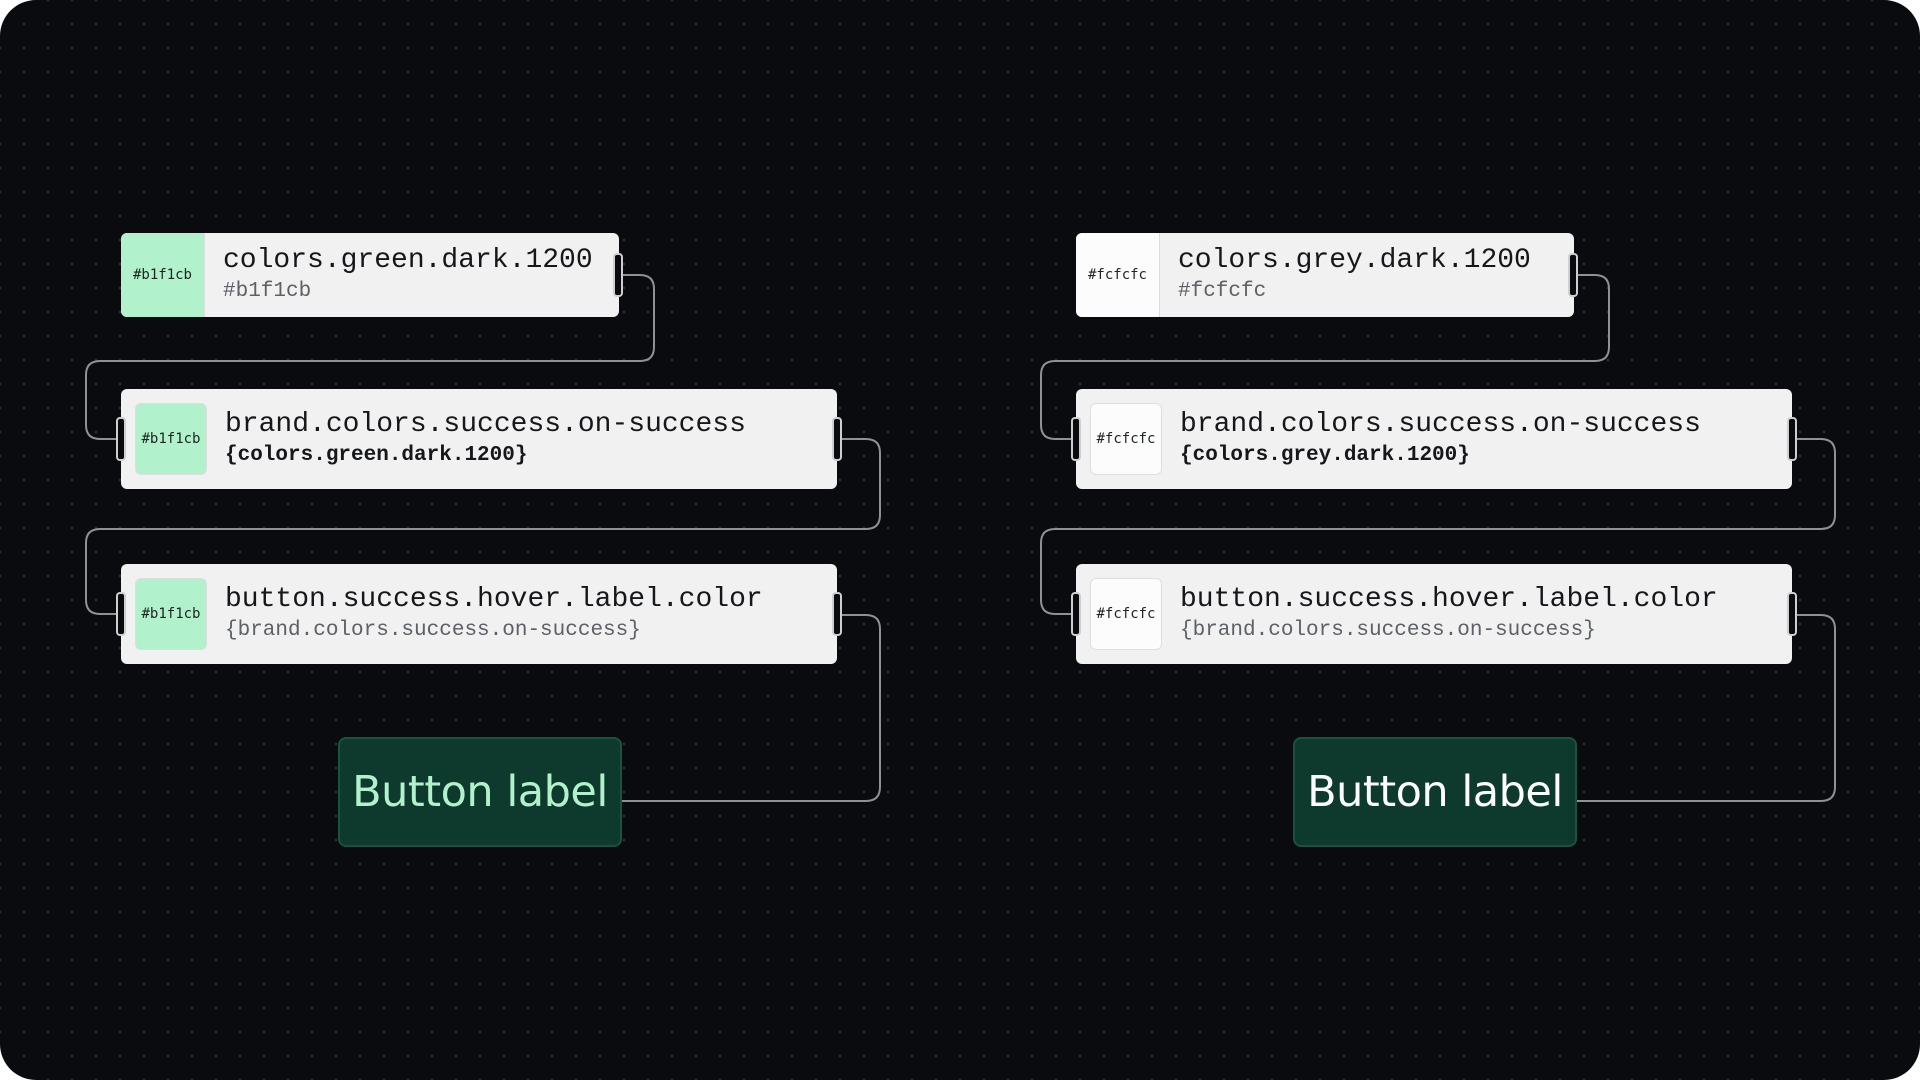 This screenshot has height=1080, width=1920. What do you see at coordinates (1354, 260) in the screenshot?
I see `right-source-token-name: colors.grey.dark.1200` at bounding box center [1354, 260].